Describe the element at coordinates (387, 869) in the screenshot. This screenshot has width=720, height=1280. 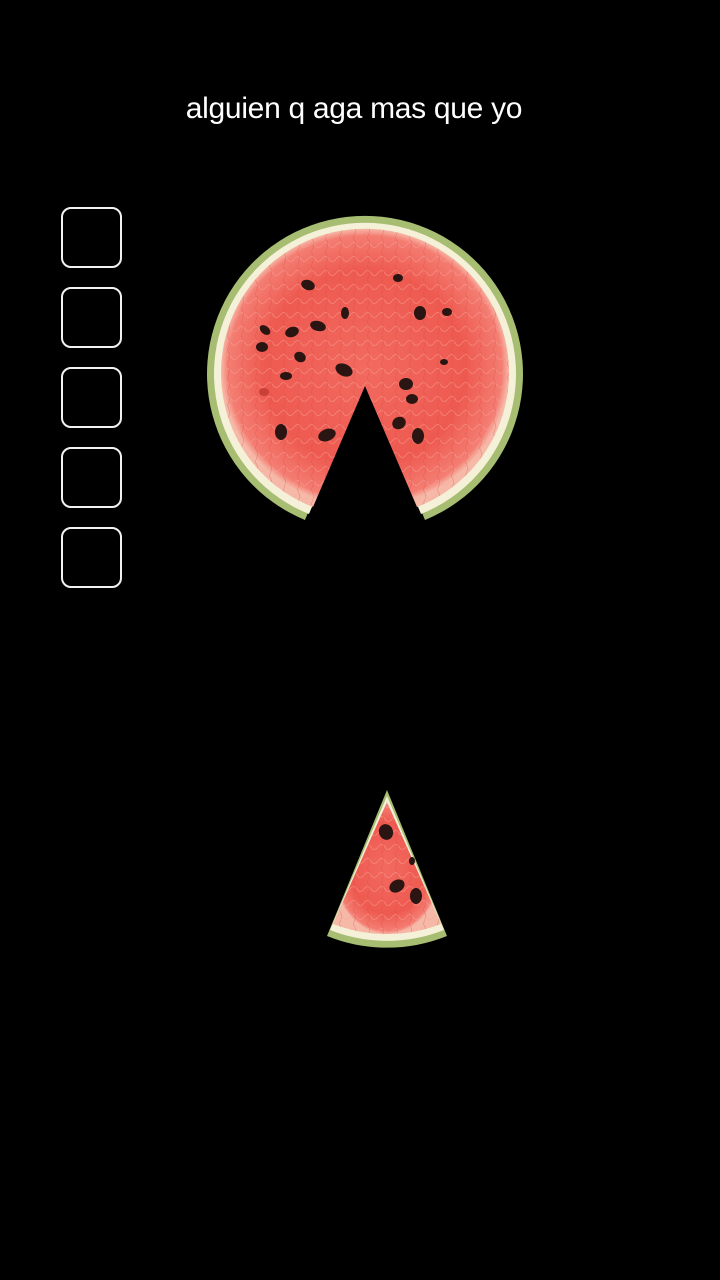
I see `watermelon-slice` at that location.